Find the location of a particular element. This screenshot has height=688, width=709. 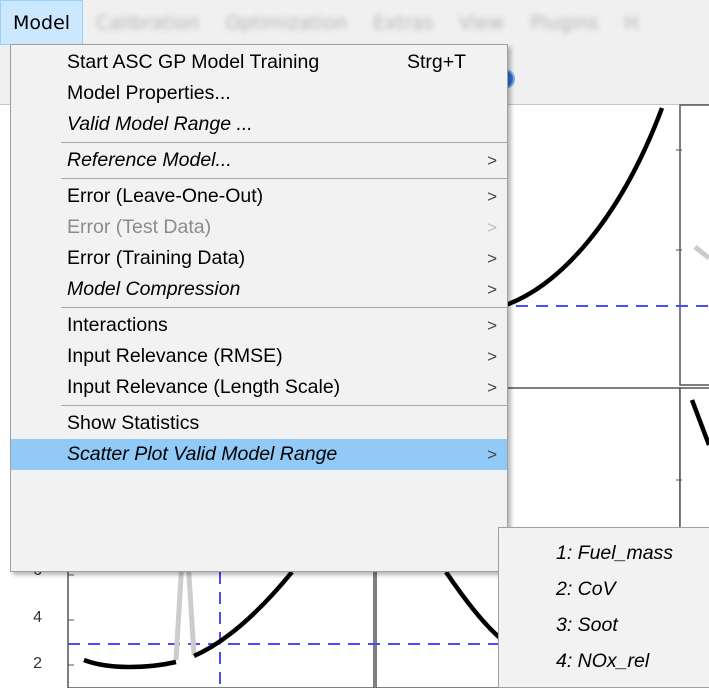

menu-item-error-training-data: Error (Training Data) > is located at coordinates (259, 258).